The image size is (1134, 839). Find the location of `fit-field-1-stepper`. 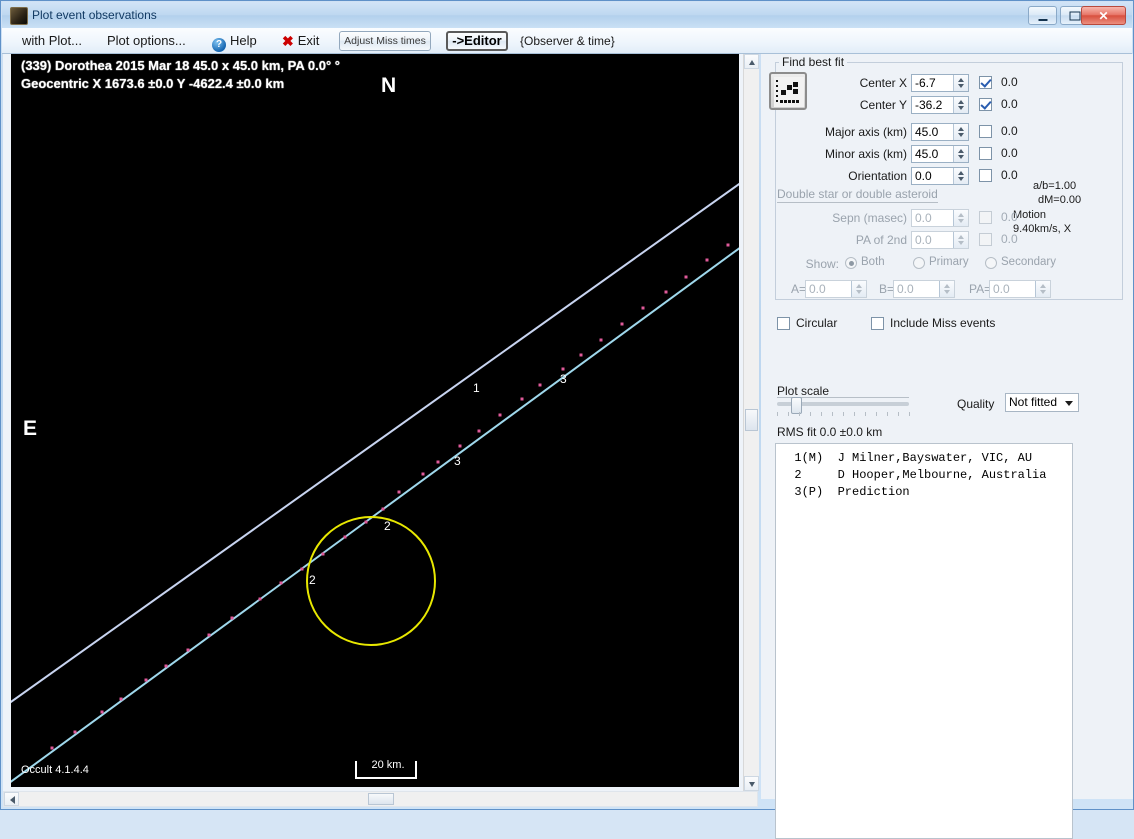

fit-field-1-stepper is located at coordinates (960, 105).